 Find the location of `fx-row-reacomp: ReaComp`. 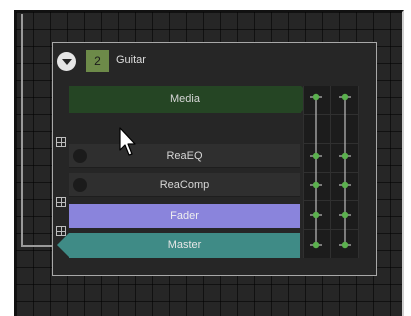

fx-row-reacomp: ReaComp is located at coordinates (184, 185).